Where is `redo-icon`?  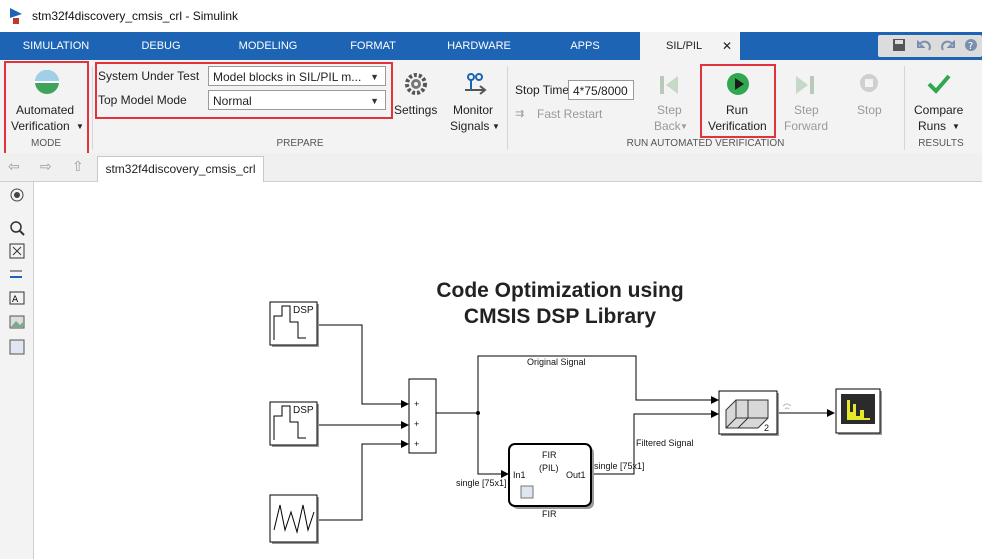
redo-icon is located at coordinates (948, 45).